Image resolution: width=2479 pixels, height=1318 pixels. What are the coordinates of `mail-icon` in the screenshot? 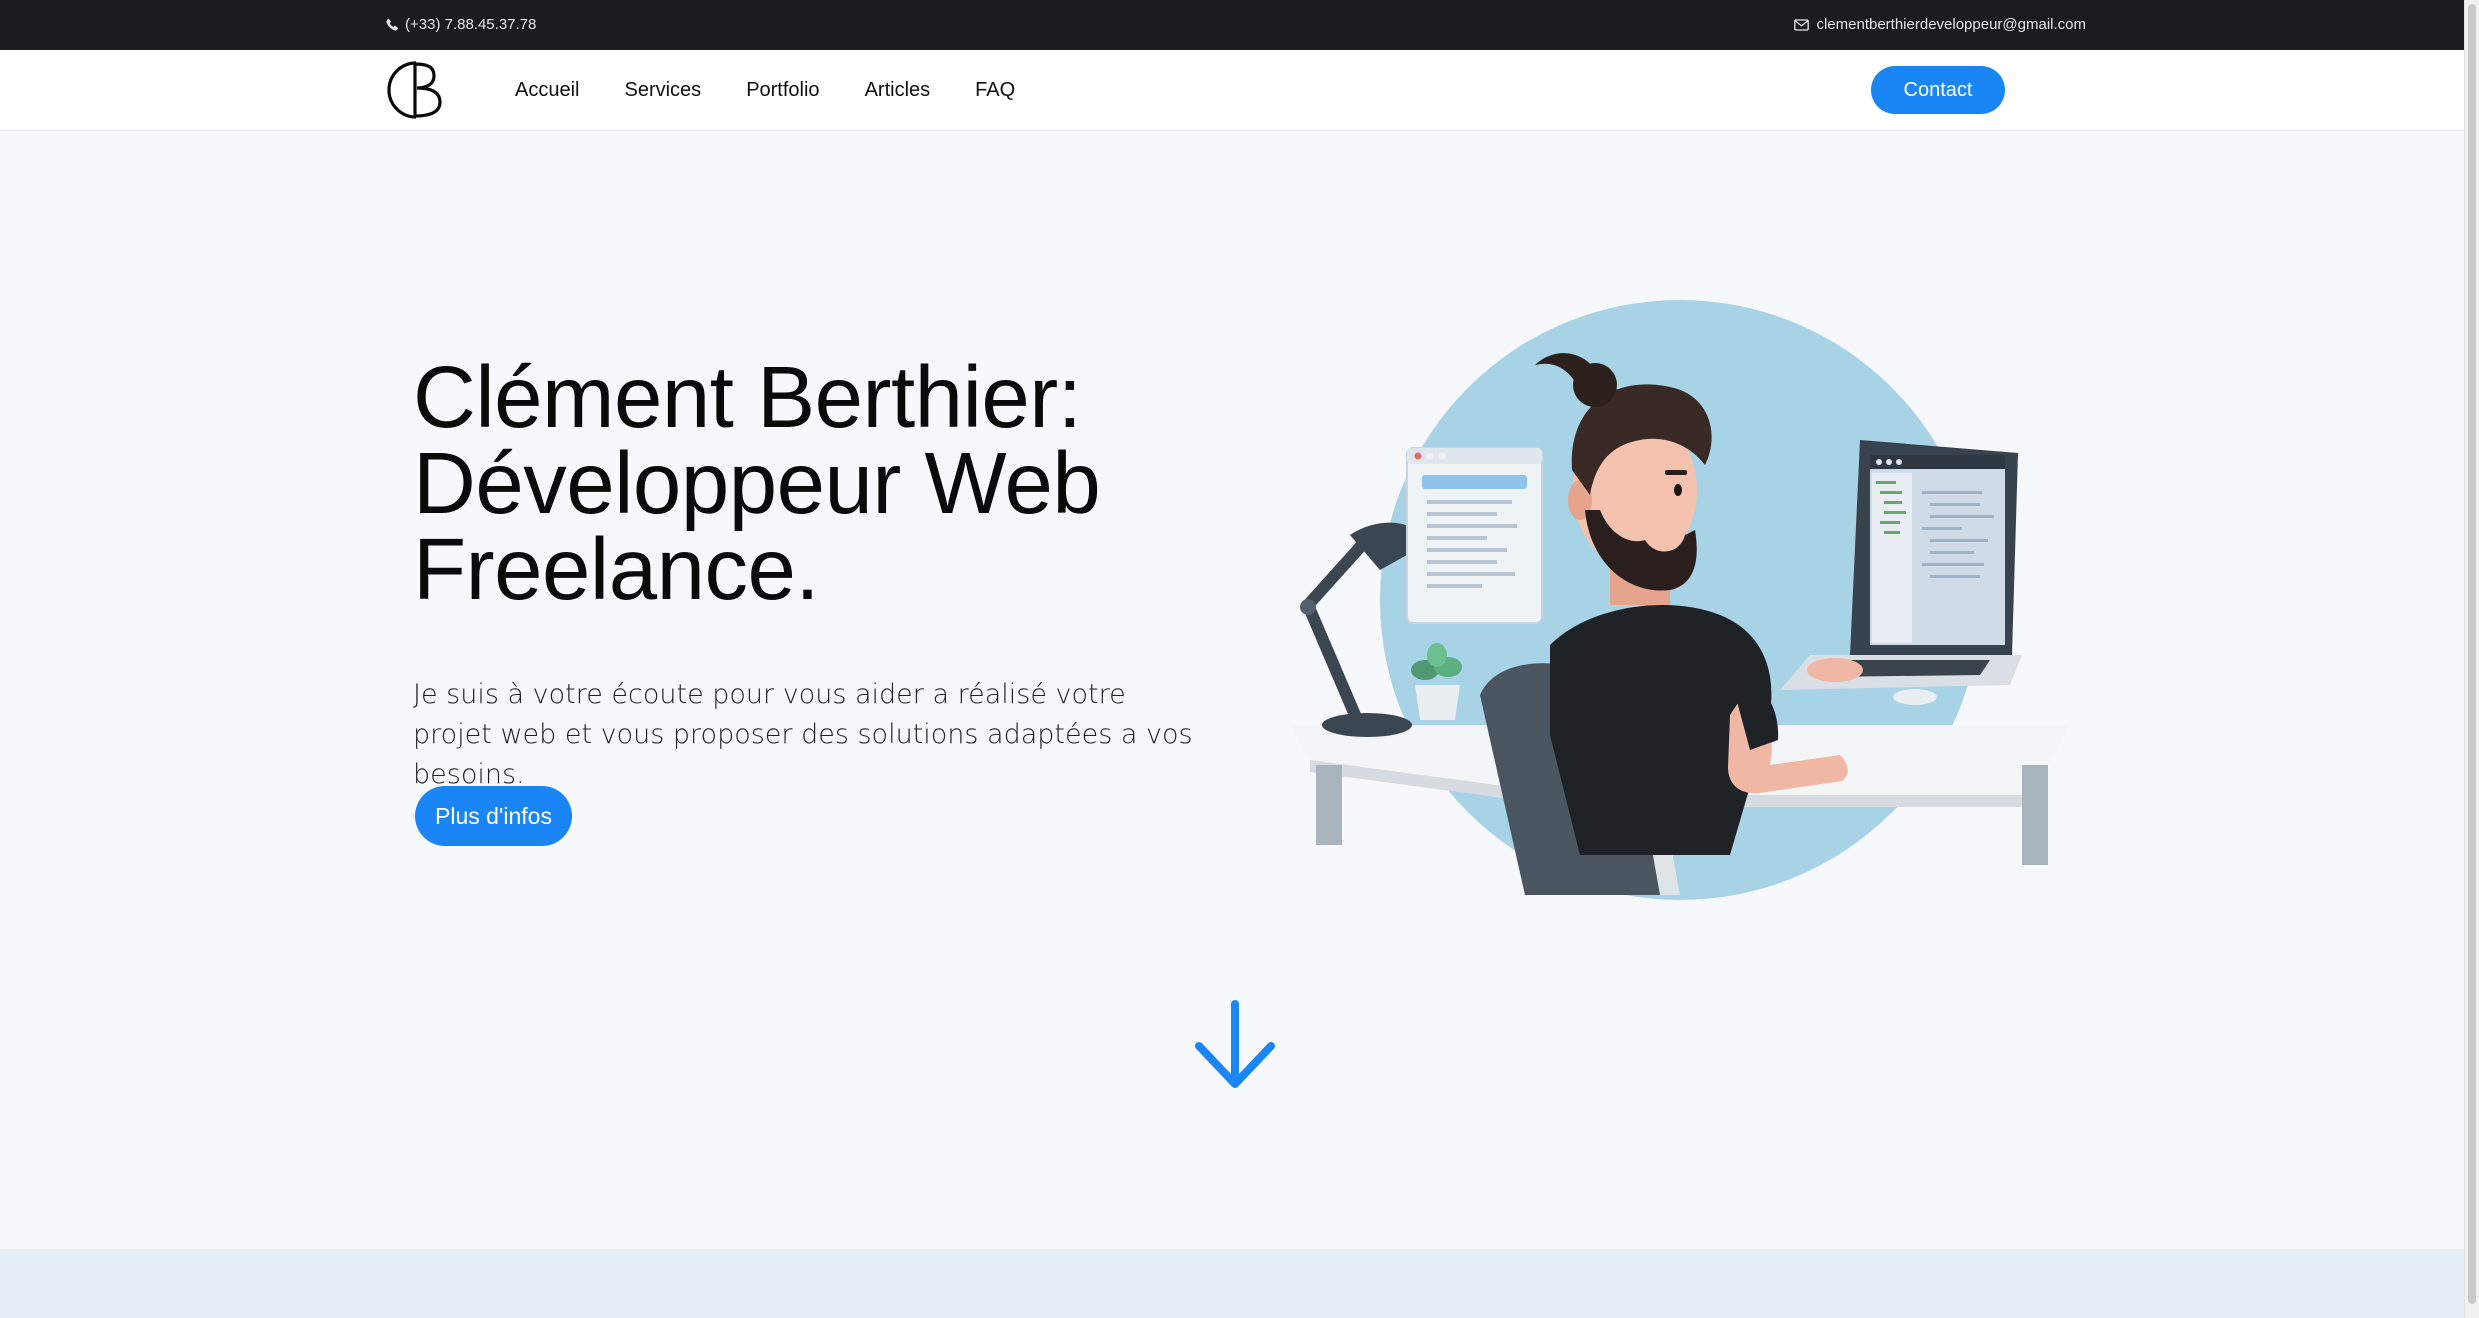 It's located at (1802, 24).